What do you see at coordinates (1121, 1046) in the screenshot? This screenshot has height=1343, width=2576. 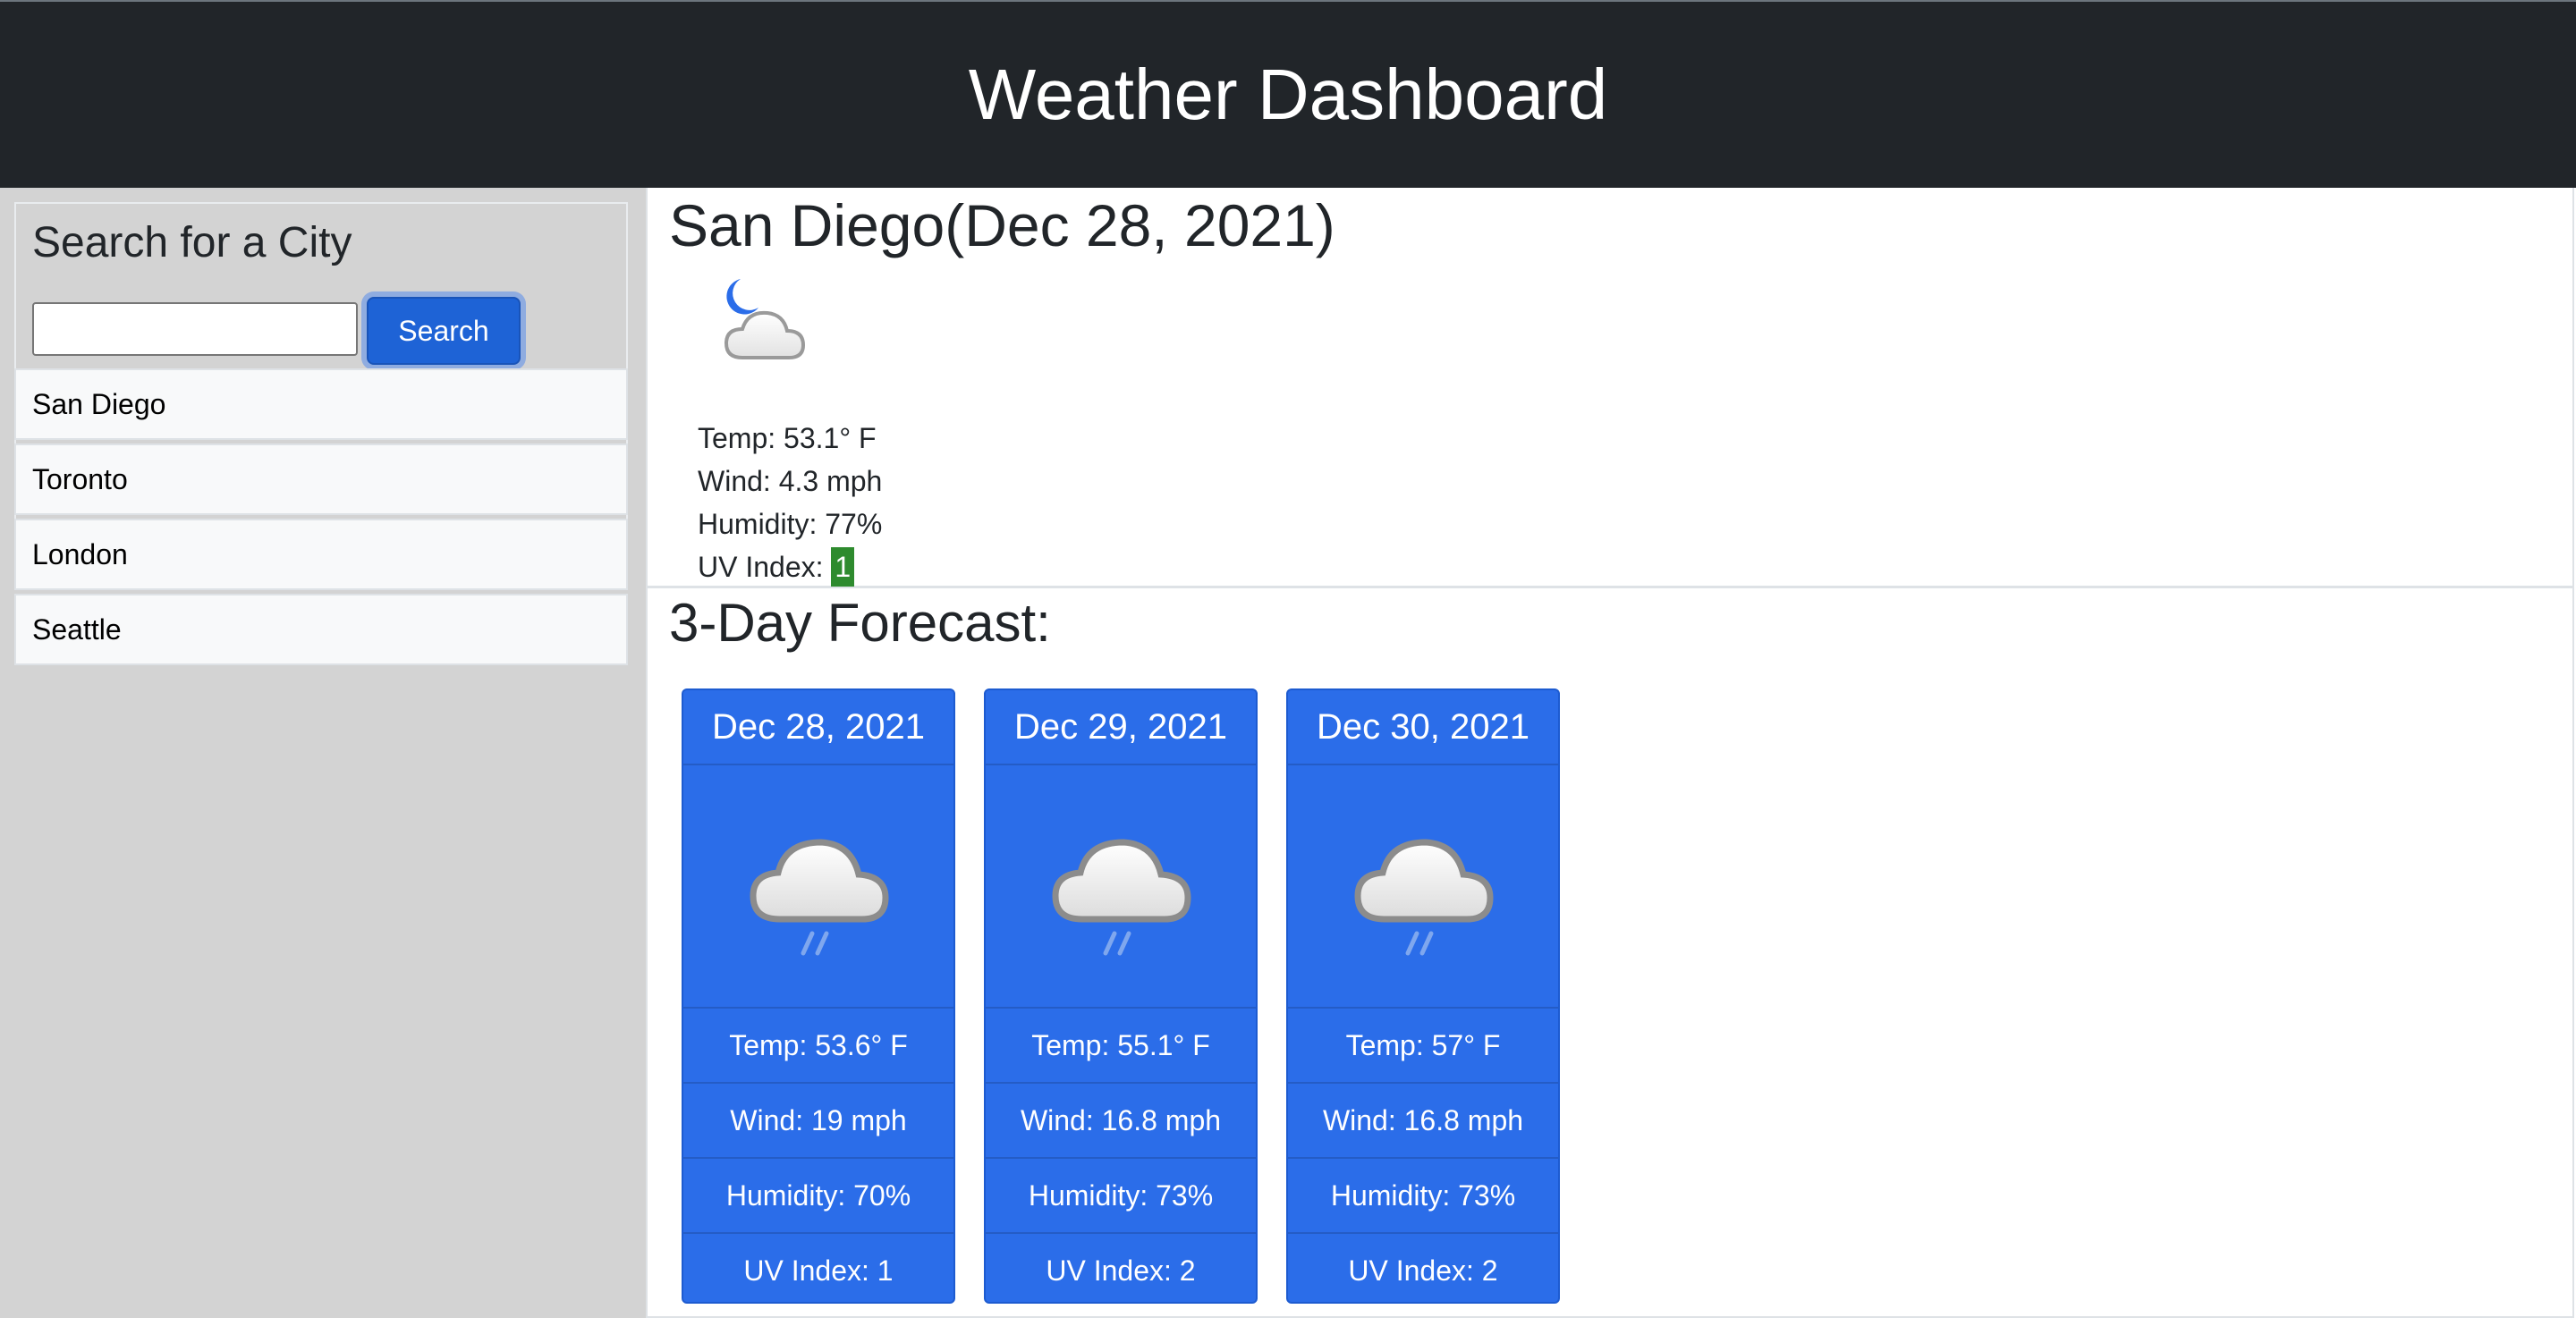 I see `forecast-temp: Temp: 55.1° F` at bounding box center [1121, 1046].